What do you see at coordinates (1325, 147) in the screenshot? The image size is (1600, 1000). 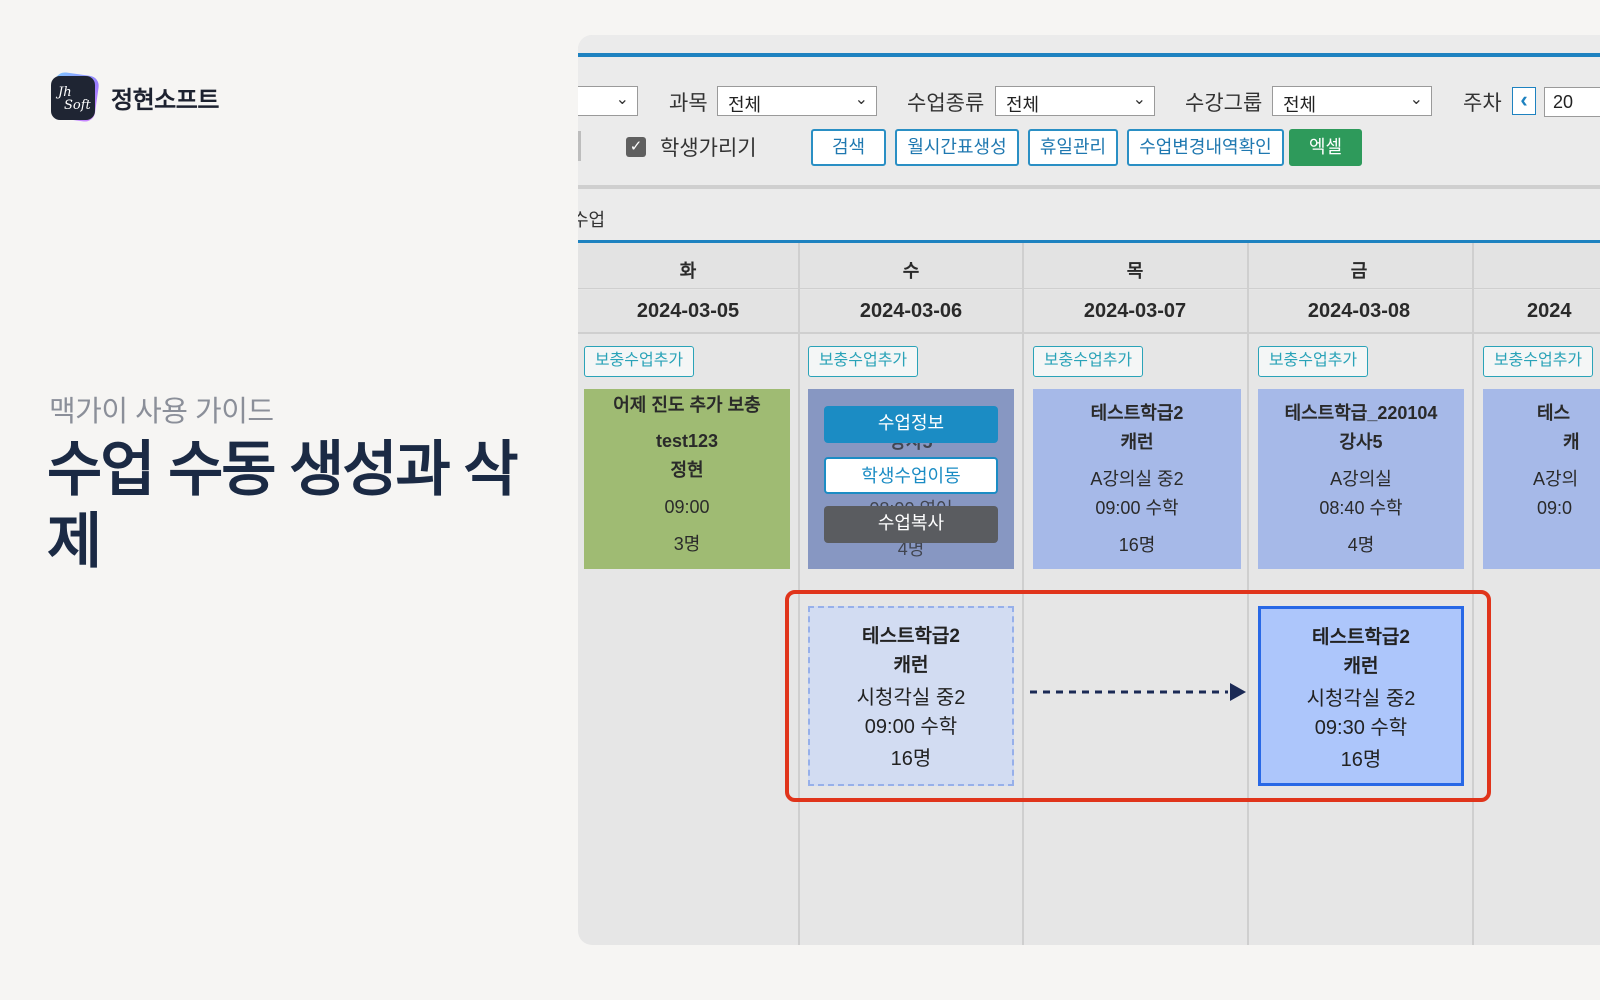 I see `excel-button: 엑셀` at bounding box center [1325, 147].